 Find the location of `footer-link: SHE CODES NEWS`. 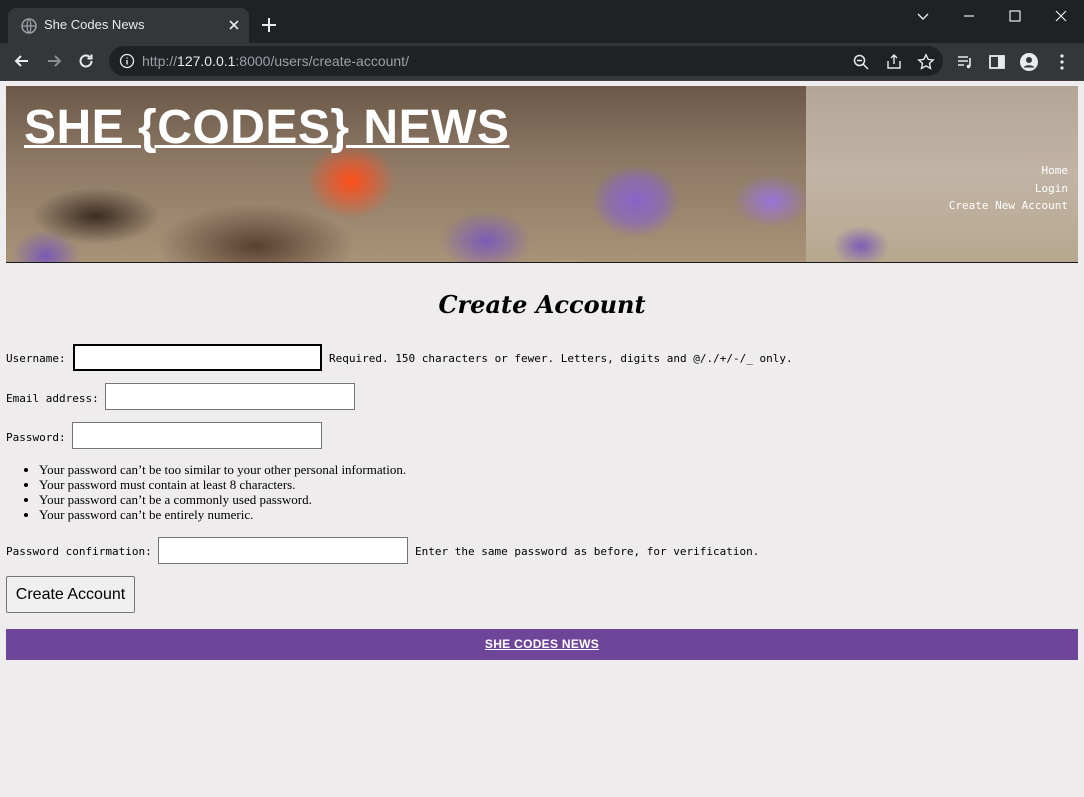

footer-link: SHE CODES NEWS is located at coordinates (542, 644).